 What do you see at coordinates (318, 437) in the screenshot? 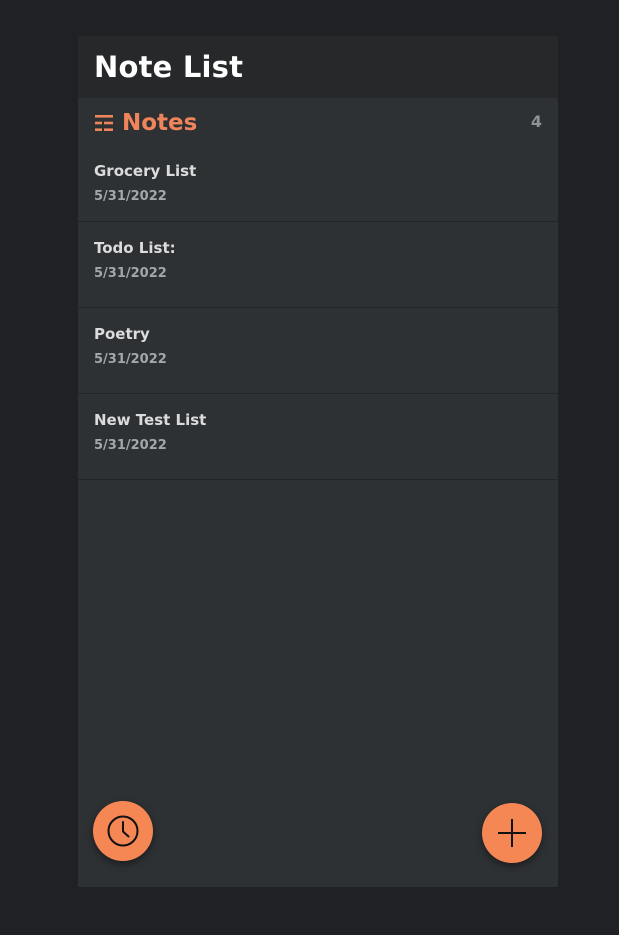
I see `list-item: New Test List 5/31/2022` at bounding box center [318, 437].